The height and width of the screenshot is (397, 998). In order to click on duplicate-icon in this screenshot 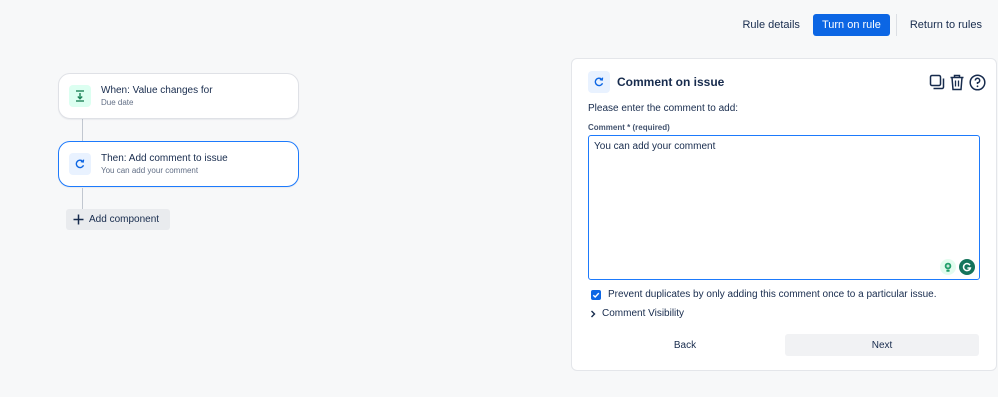, I will do `click(937, 82)`.